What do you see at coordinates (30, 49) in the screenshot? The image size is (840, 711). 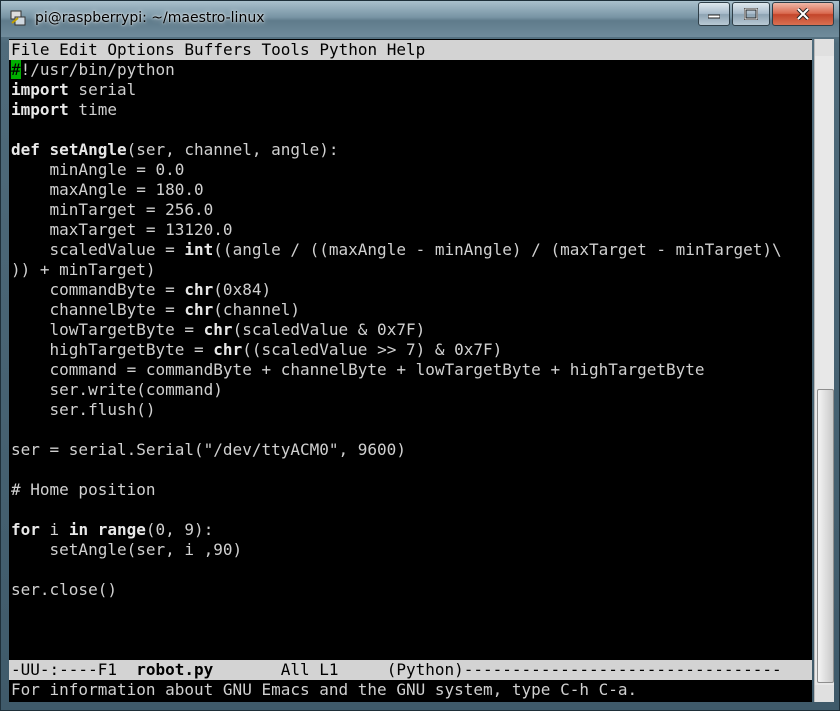 I see `menu-file: File` at bounding box center [30, 49].